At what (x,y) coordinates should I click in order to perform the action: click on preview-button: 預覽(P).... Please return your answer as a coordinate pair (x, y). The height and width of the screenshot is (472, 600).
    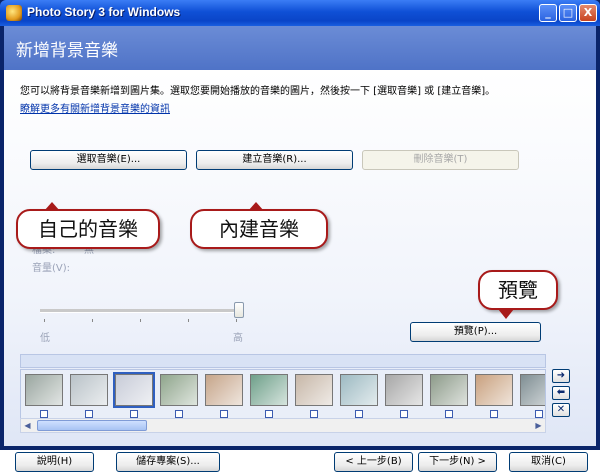
    Looking at the image, I should click on (475, 332).